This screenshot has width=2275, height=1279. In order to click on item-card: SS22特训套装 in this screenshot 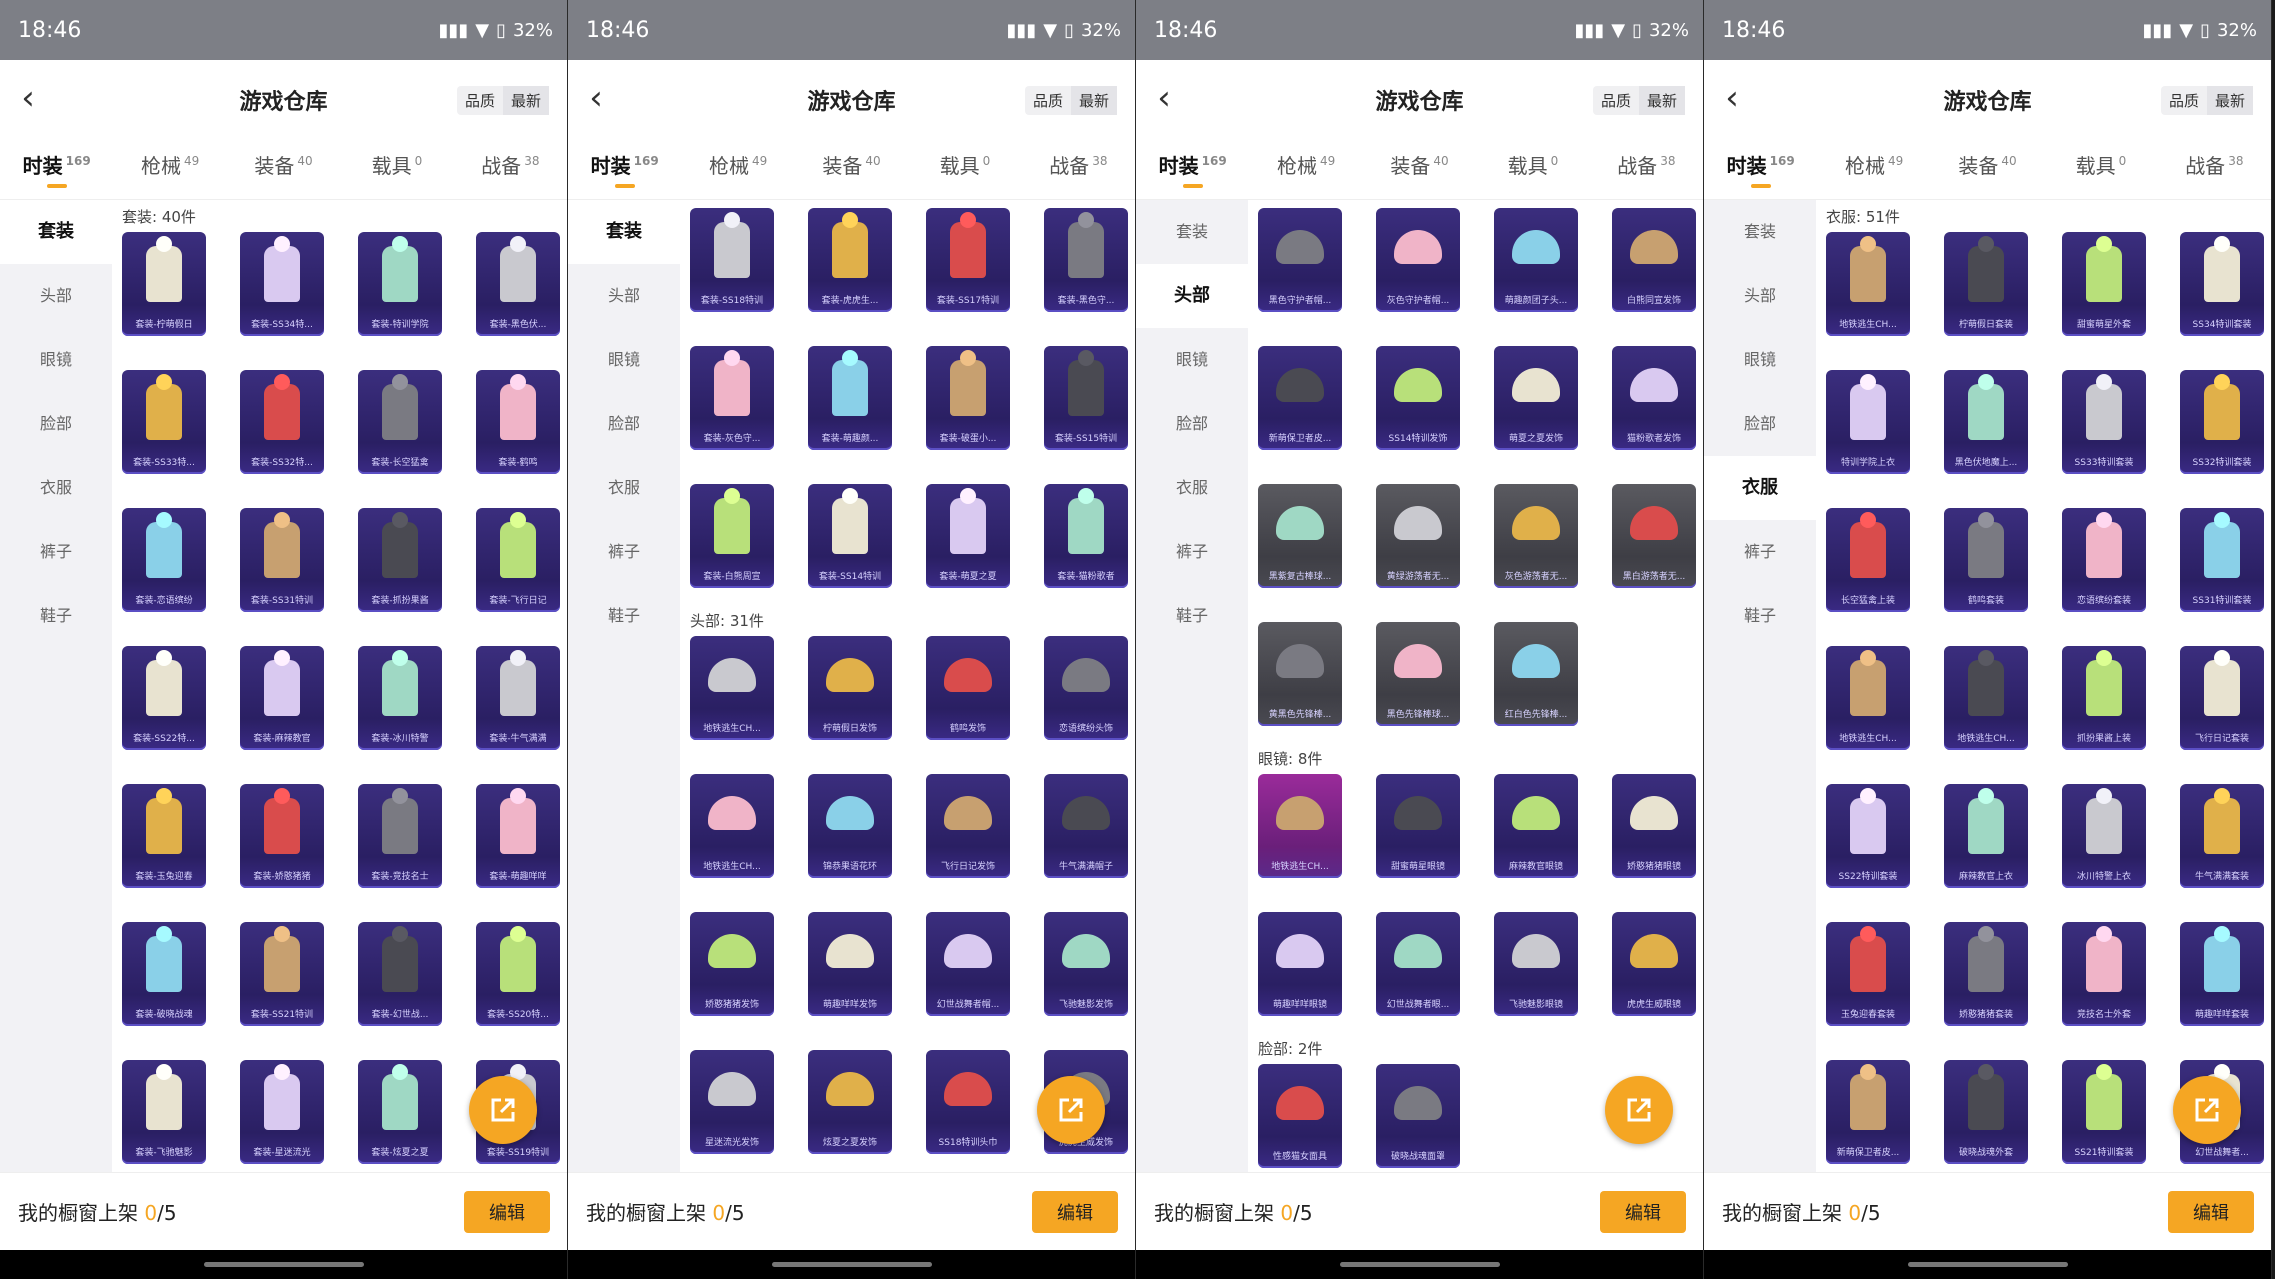, I will do `click(1868, 836)`.